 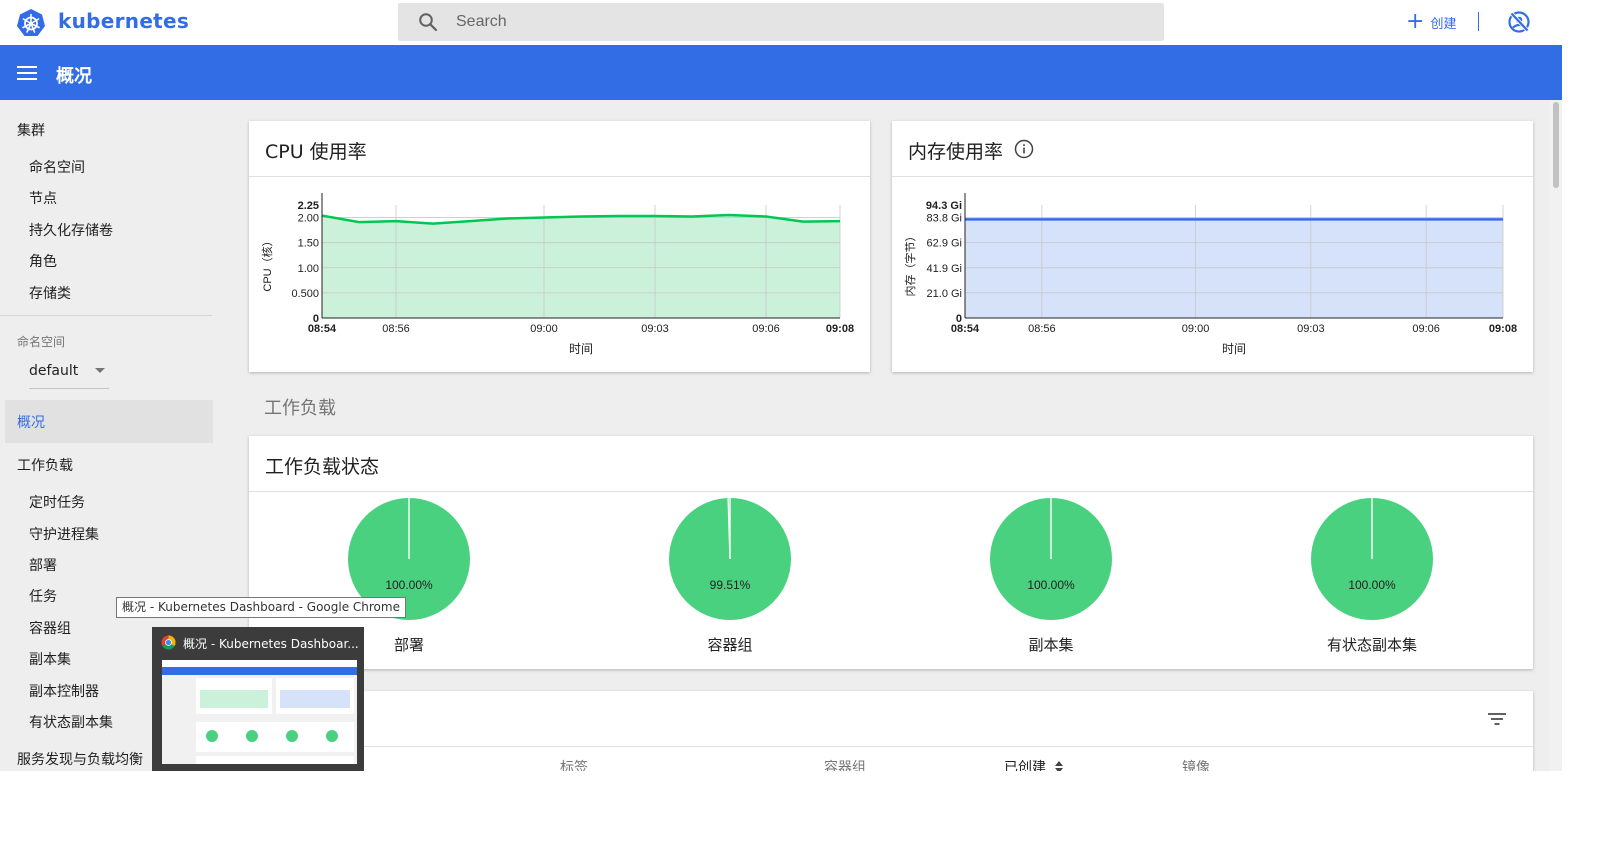 What do you see at coordinates (781, 72) in the screenshot?
I see `page-header: 概况` at bounding box center [781, 72].